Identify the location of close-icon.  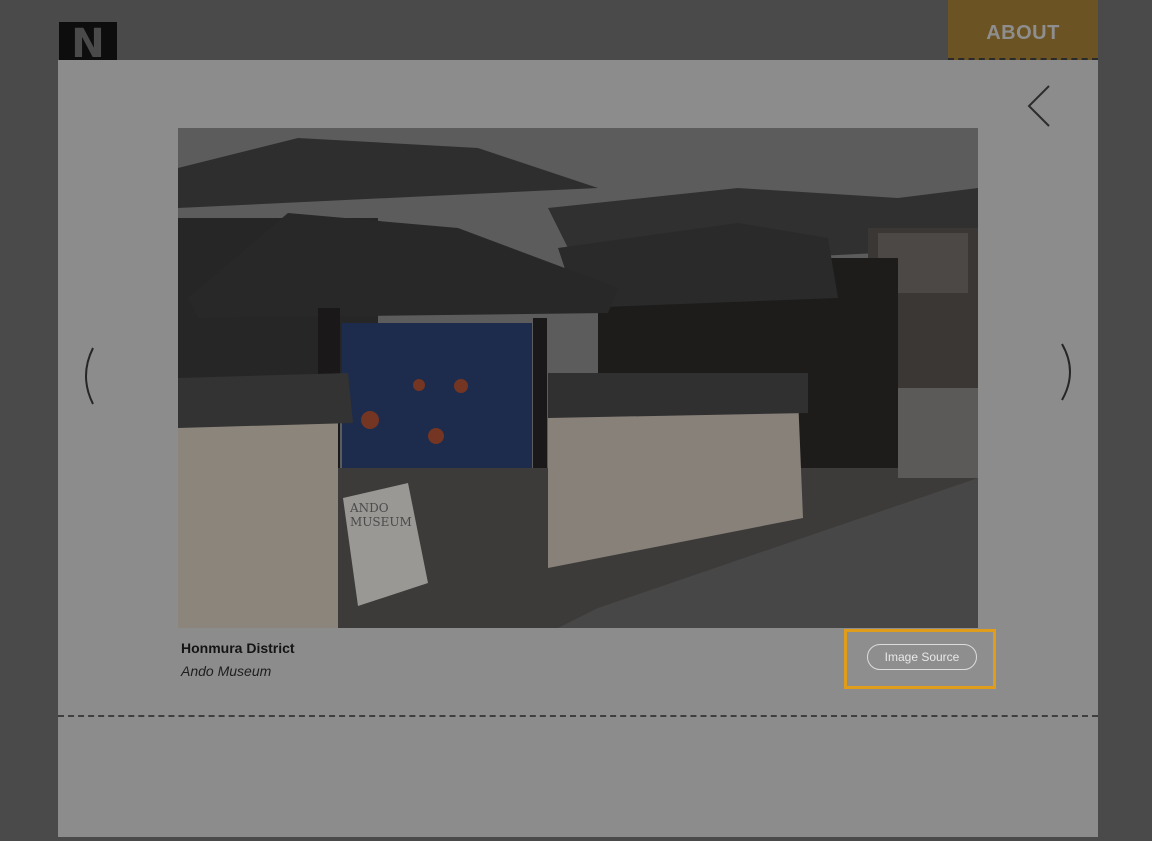
(1038, 106).